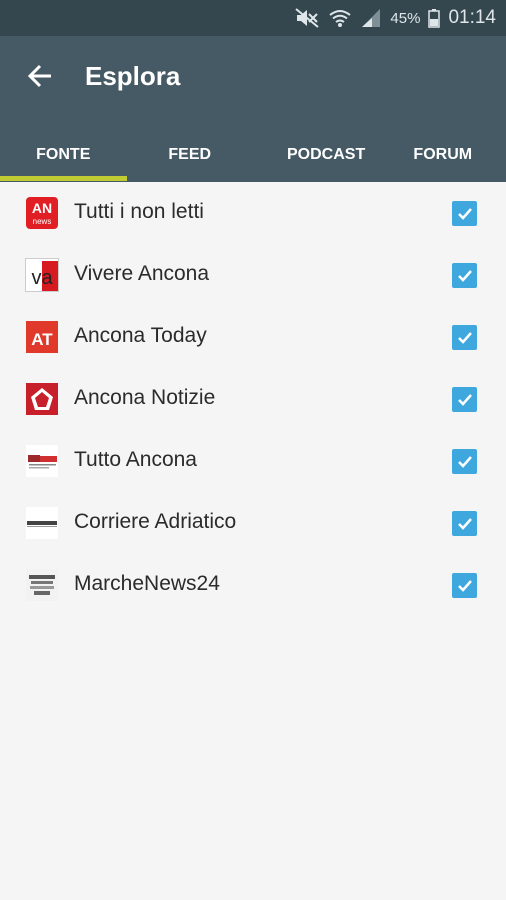 This screenshot has width=506, height=900. What do you see at coordinates (155, 521) in the screenshot?
I see `source-label: Corriere Adriatico` at bounding box center [155, 521].